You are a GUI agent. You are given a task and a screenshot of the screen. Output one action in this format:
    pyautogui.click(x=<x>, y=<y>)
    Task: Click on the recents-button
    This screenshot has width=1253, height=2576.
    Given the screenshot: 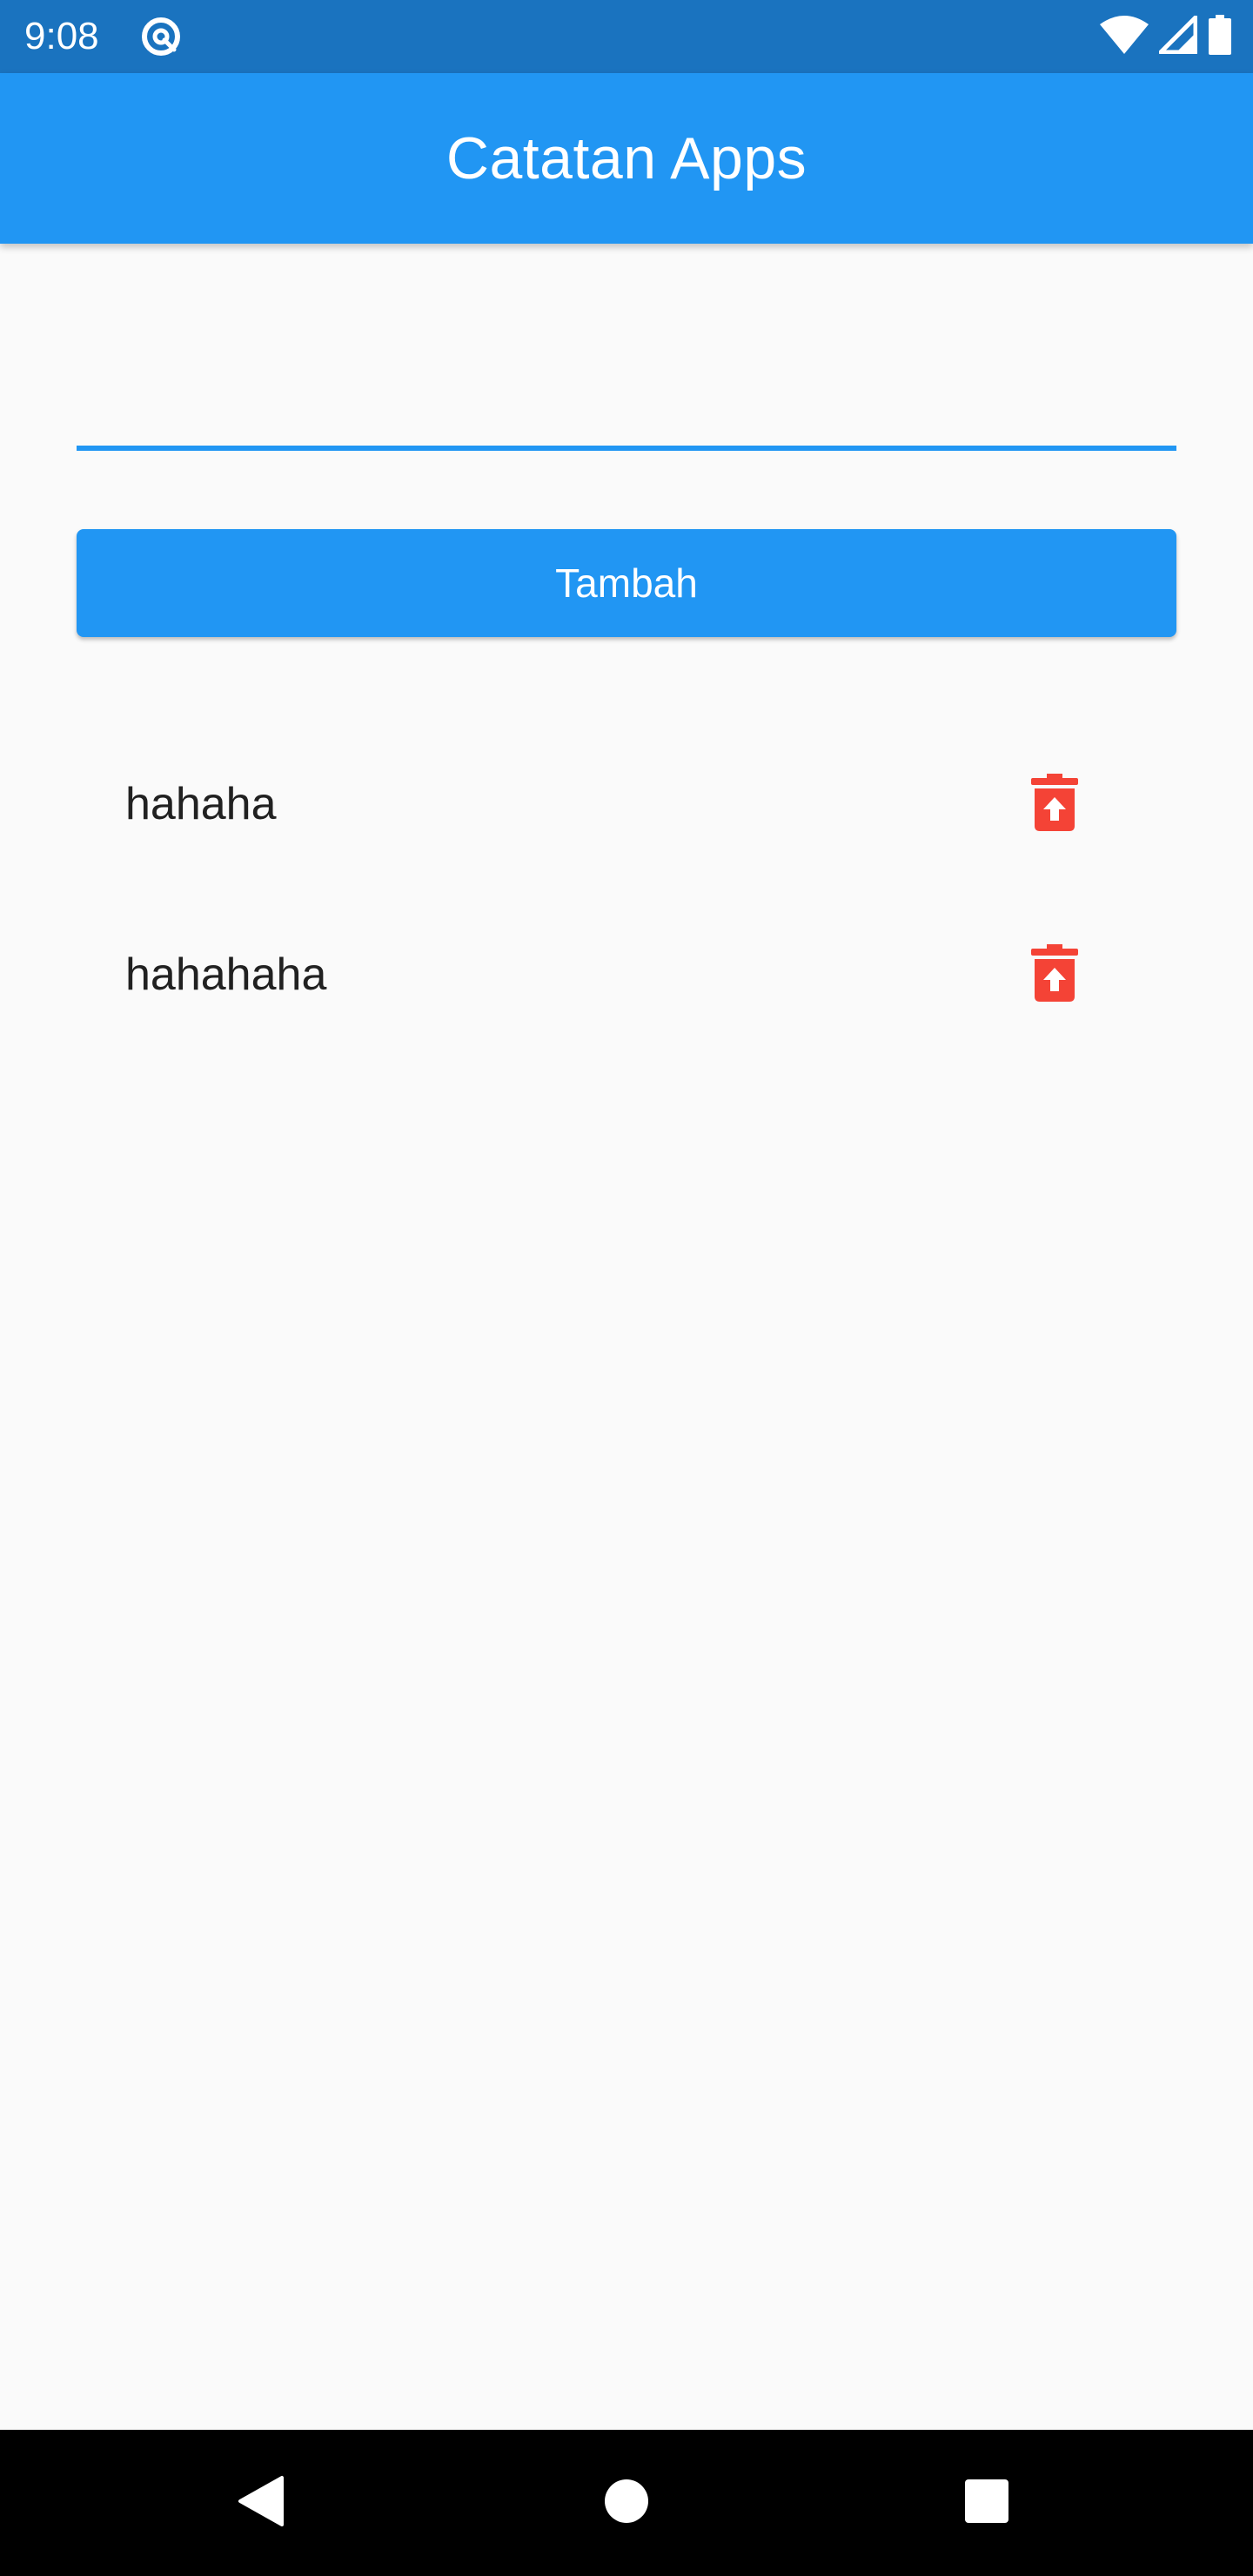 What is the action you would take?
    pyautogui.click(x=986, y=2502)
    